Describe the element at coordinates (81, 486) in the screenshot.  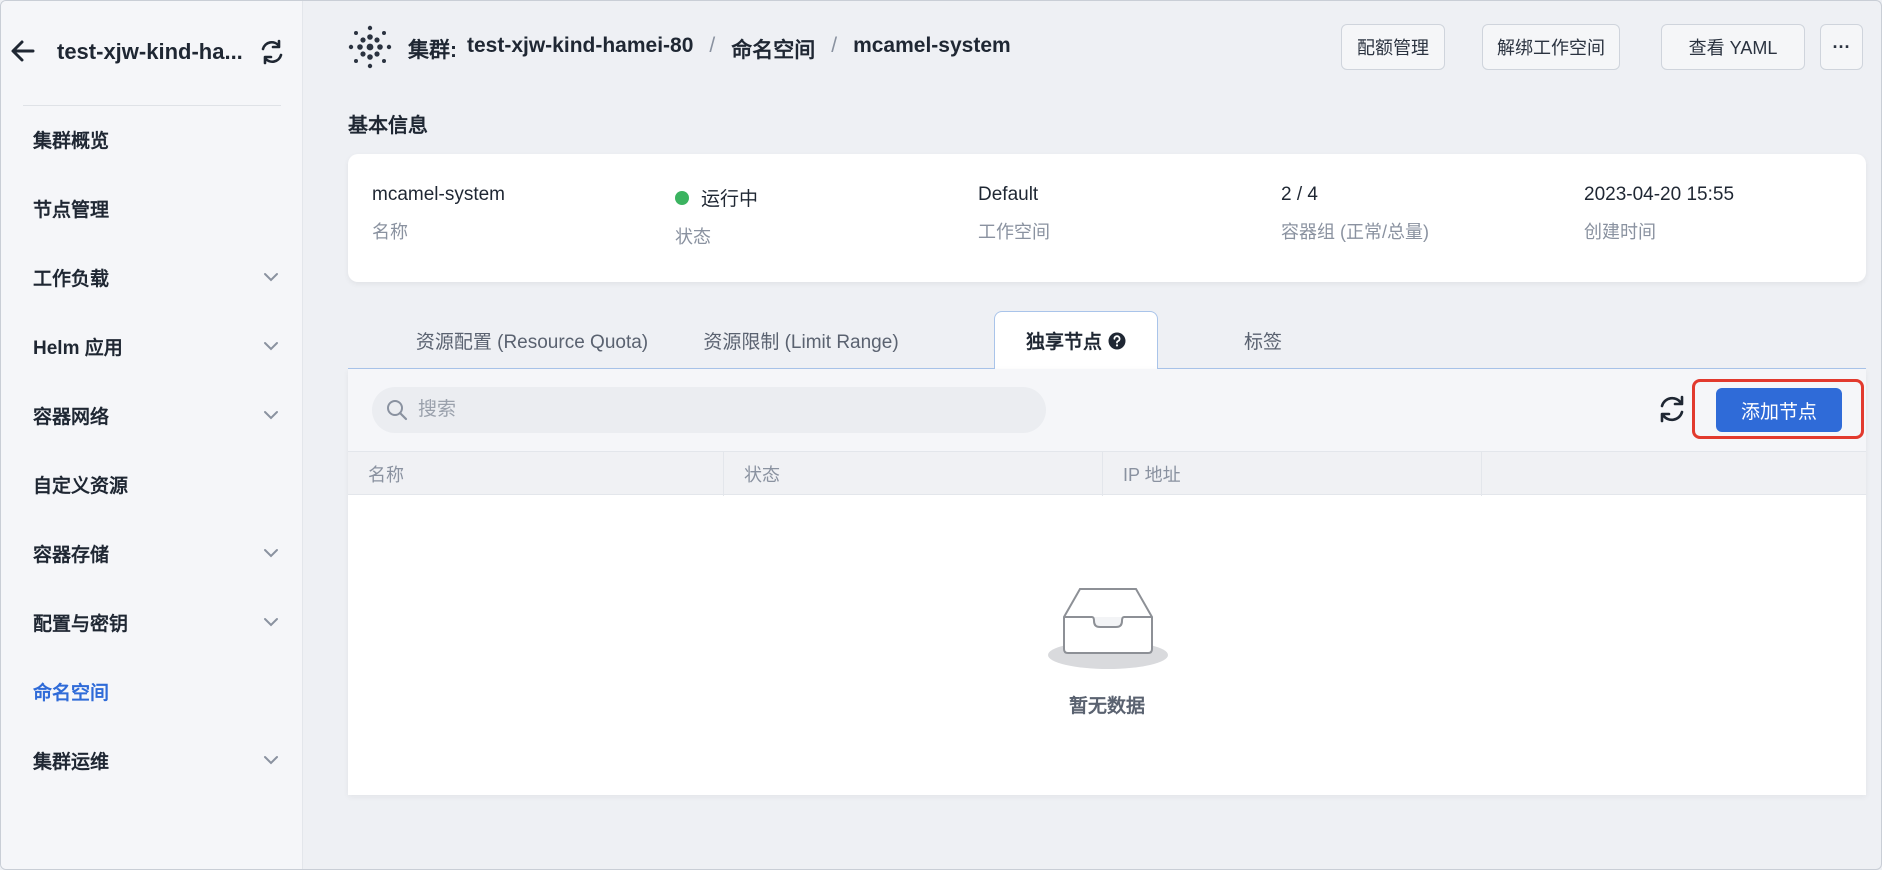
I see `sidebar-item-label: 自定义资源` at that location.